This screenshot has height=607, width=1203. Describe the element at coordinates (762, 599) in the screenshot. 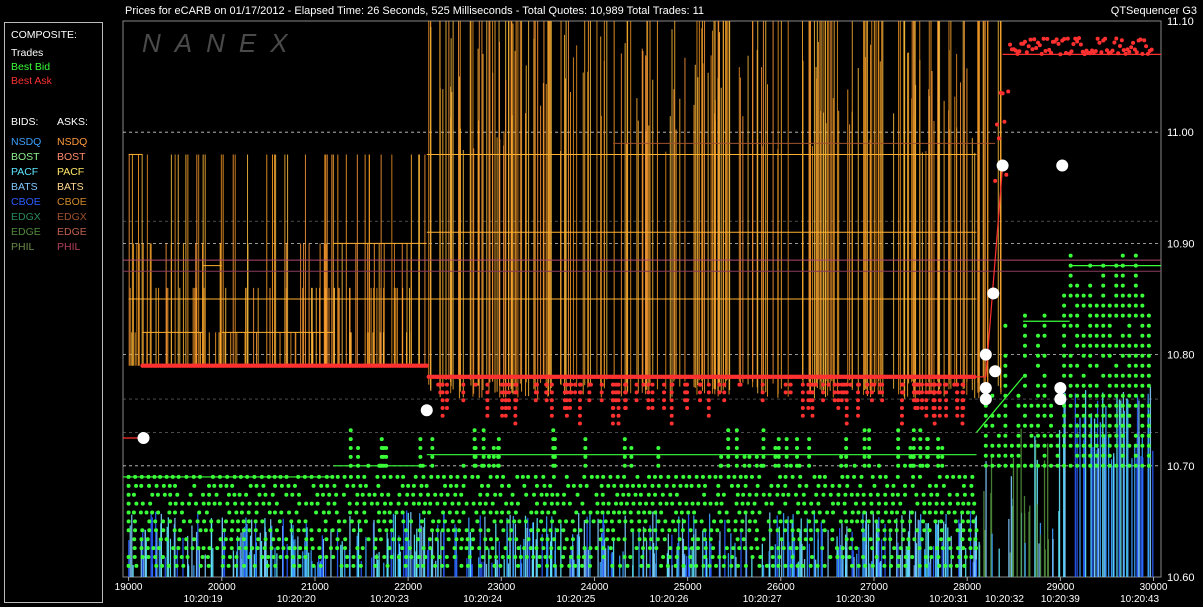

I see `time-tick-label: 10:20:27` at that location.